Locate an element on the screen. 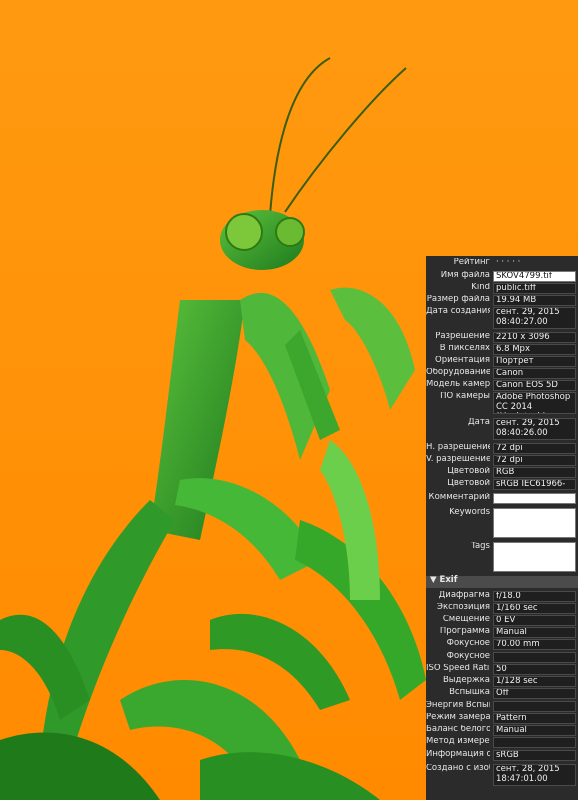  exif-field-row: Смещение 0 EV is located at coordinates (502, 620).